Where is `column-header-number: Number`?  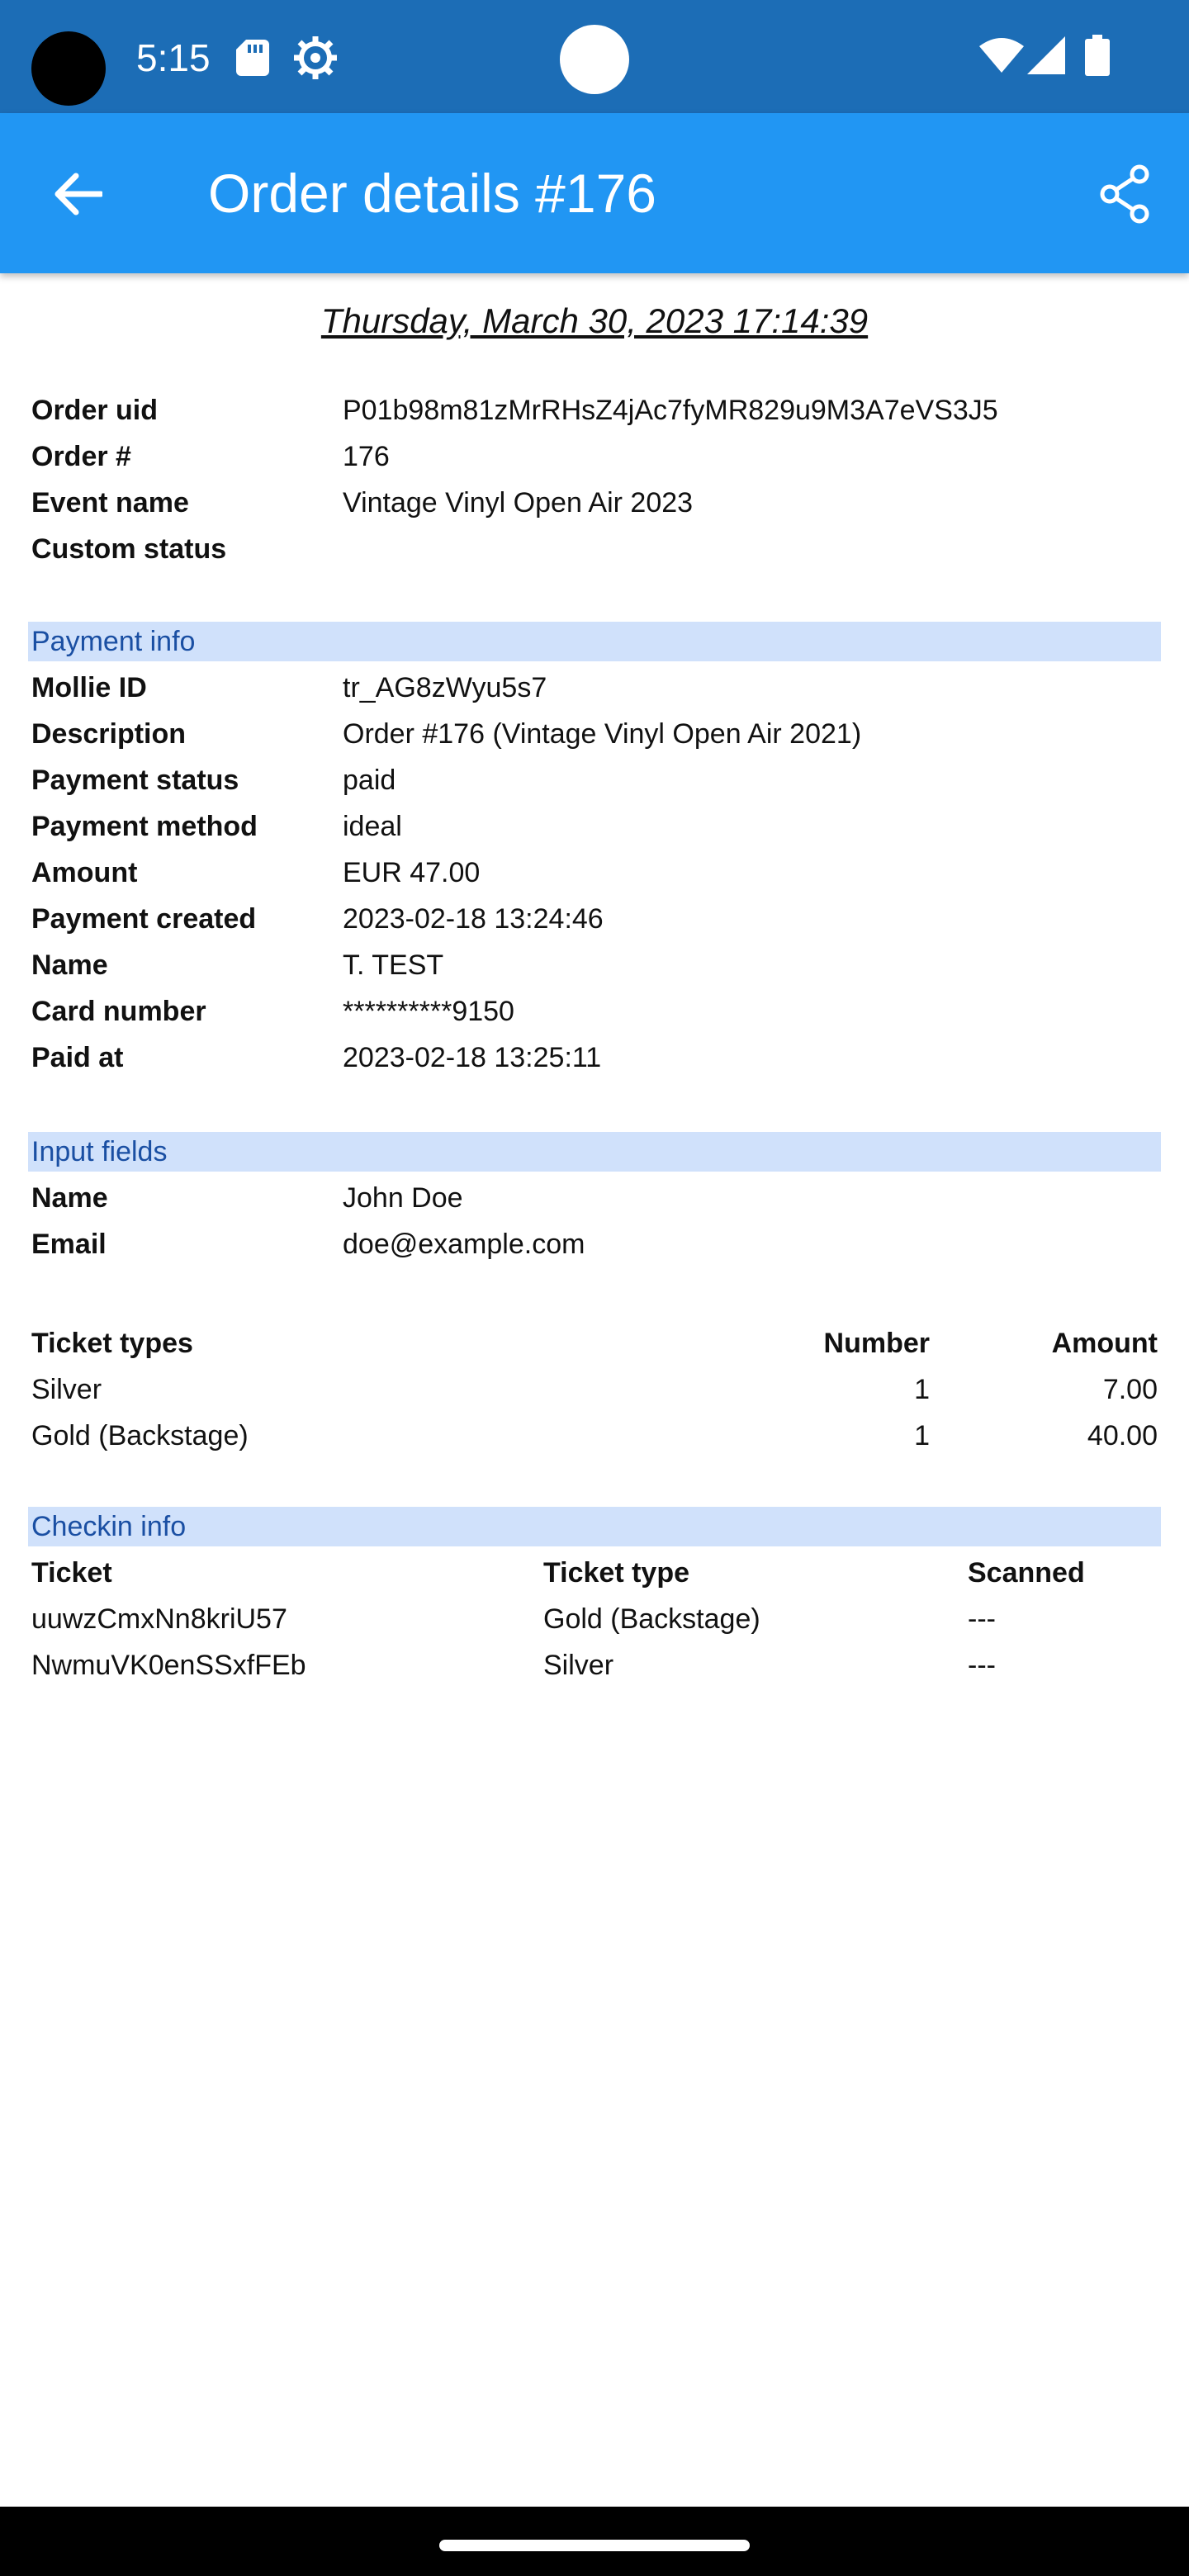
column-header-number: Number is located at coordinates (876, 1343).